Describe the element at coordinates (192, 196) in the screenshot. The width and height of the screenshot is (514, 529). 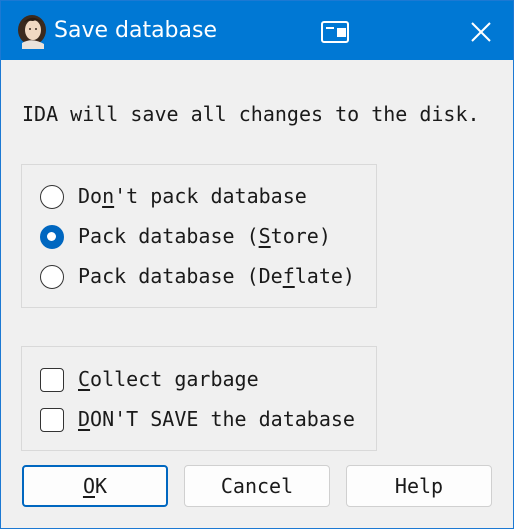
I see `radio-label: Don't pack database` at that location.